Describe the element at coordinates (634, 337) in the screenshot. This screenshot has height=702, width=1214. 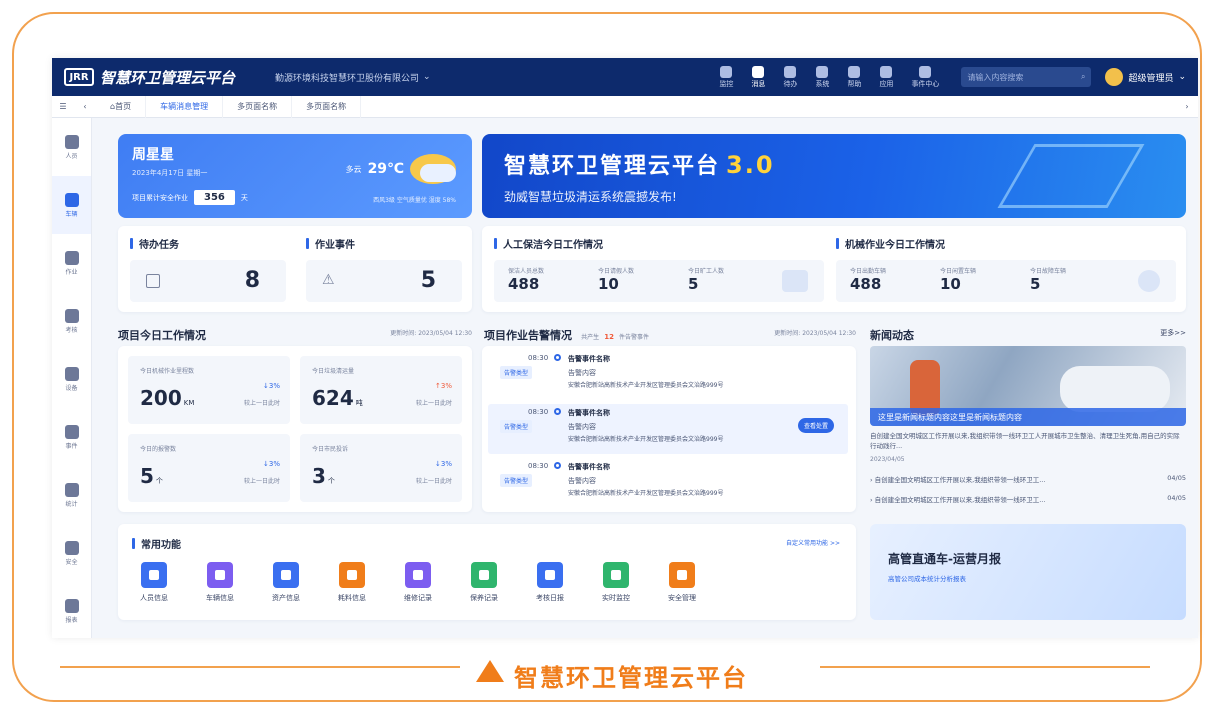
I see `alarms-sub-suffix: 件告警事件` at that location.